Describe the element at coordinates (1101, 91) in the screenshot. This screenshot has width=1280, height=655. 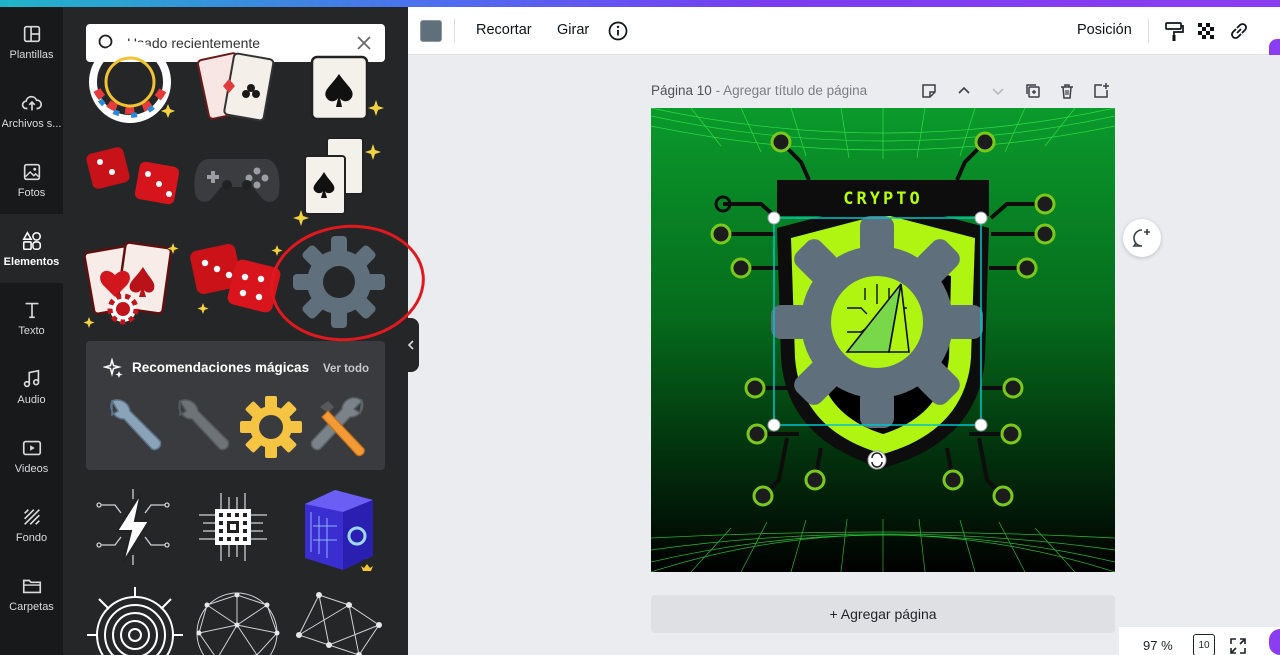
I see `add-page-icon` at that location.